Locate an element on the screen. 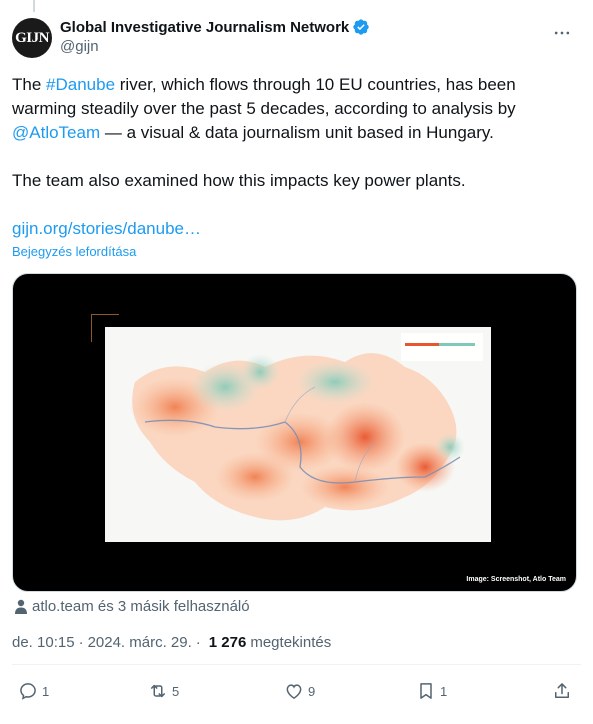 This screenshot has width=593, height=724. views-label: megtekintés is located at coordinates (291, 642).